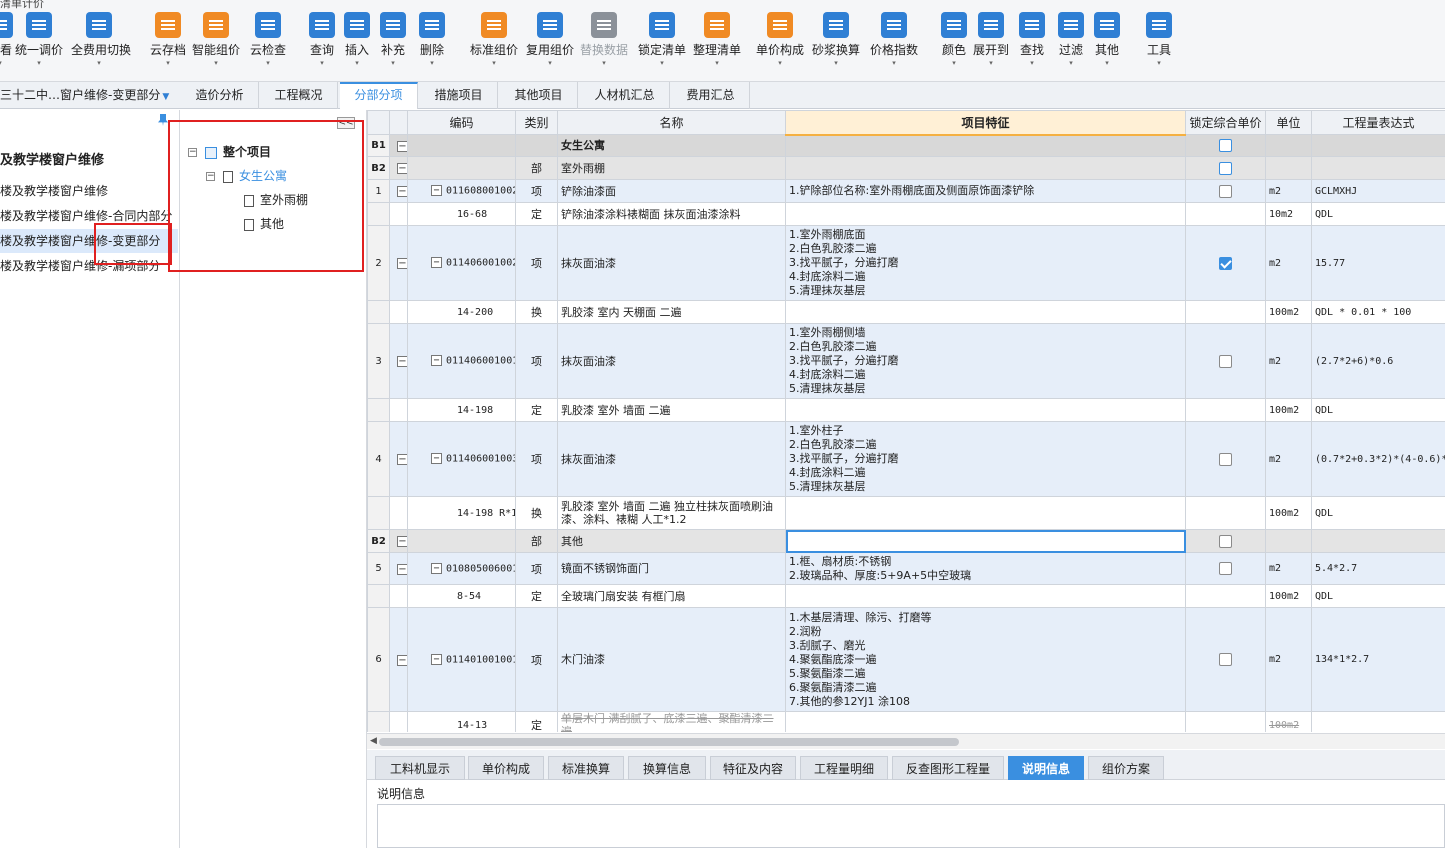 The width and height of the screenshot is (1445, 848). Describe the element at coordinates (459, 95) in the screenshot. I see `tab-3: 措施项目` at that location.